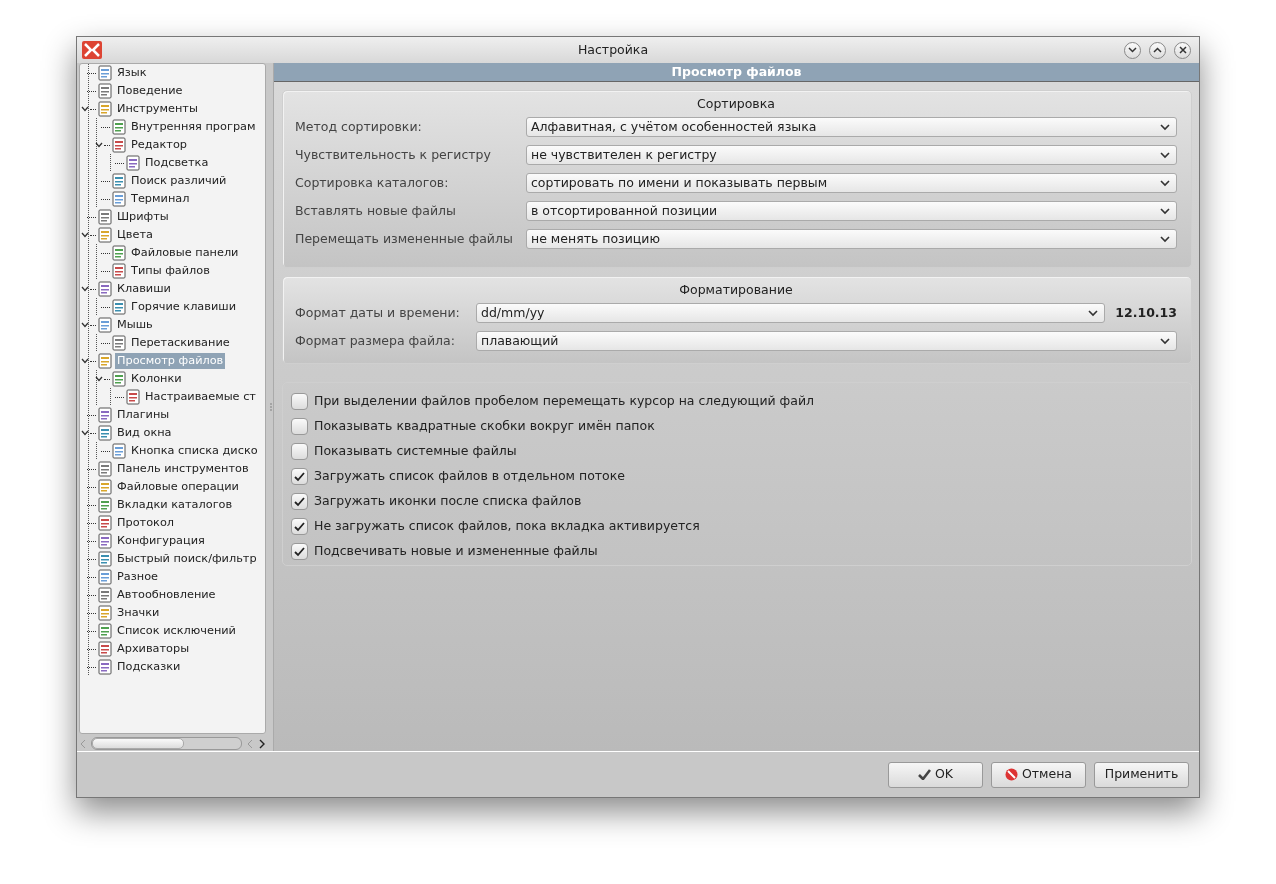 The width and height of the screenshot is (1276, 884). I want to click on tree-item: Терминал, so click(160, 199).